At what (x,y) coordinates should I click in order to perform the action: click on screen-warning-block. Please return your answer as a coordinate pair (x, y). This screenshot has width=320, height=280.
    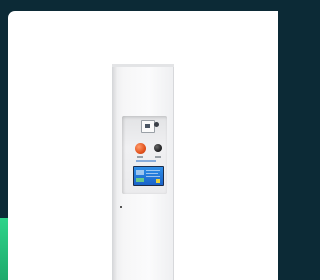
    Looking at the image, I should click on (158, 181).